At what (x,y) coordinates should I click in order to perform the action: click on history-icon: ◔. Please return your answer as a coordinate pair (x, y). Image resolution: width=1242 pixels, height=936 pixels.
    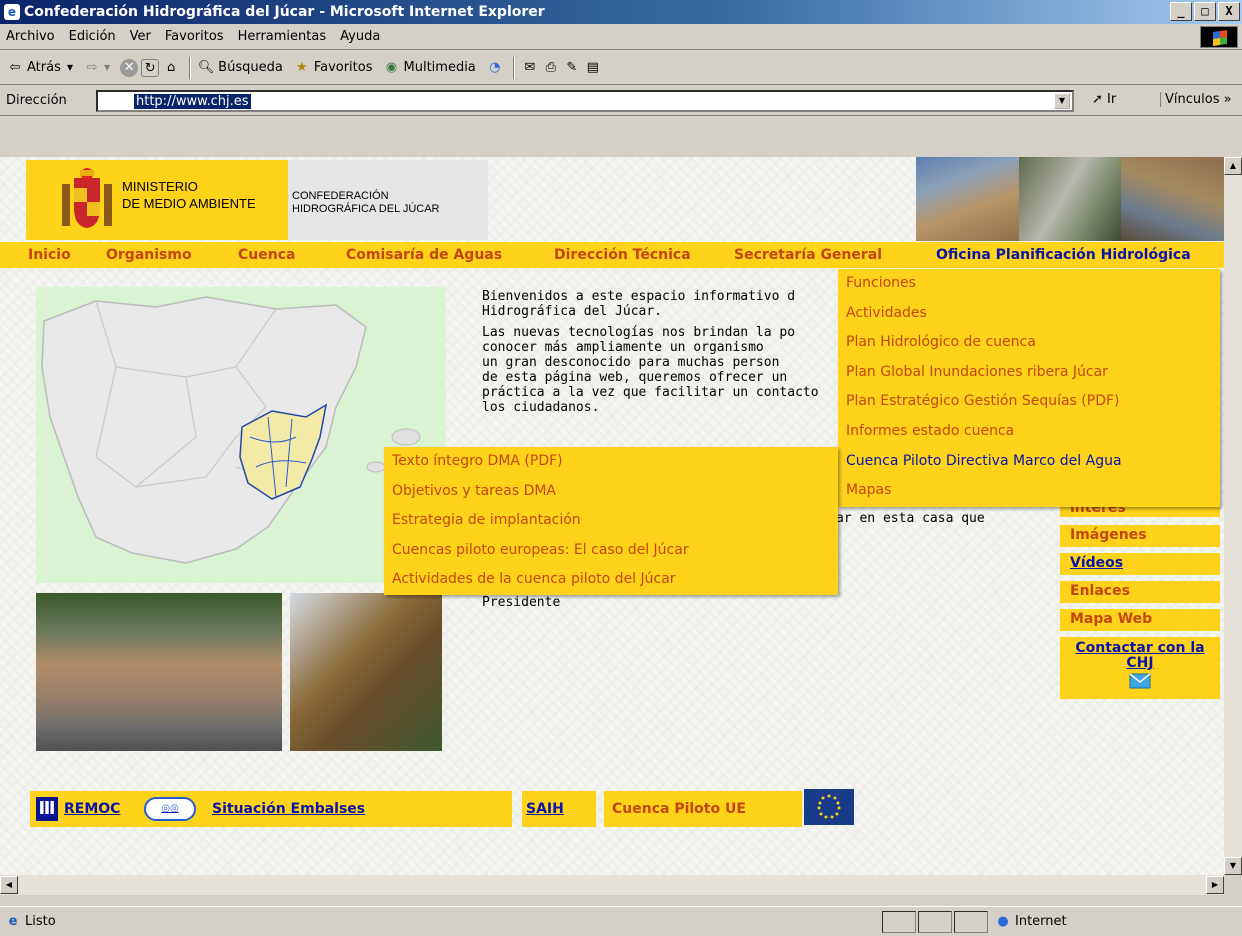
    Looking at the image, I should click on (495, 68).